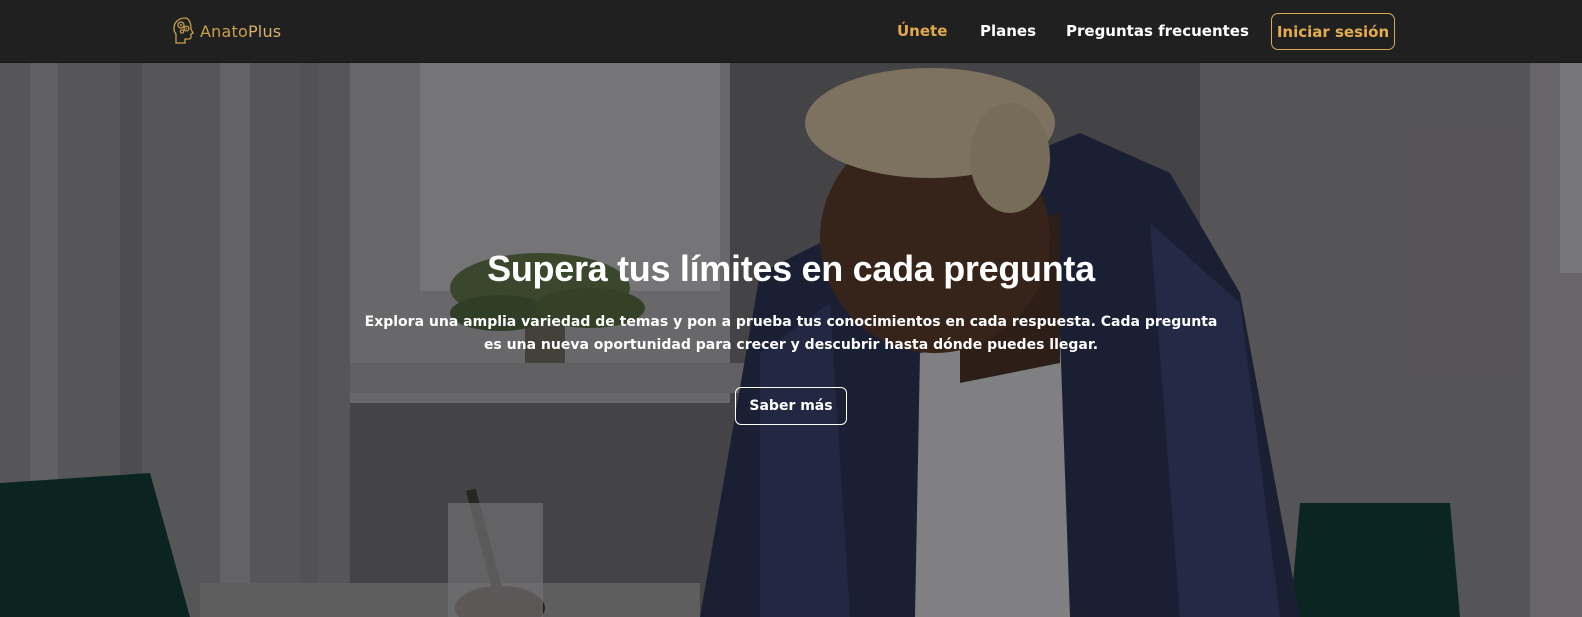 Image resolution: width=1582 pixels, height=617 pixels. What do you see at coordinates (1333, 31) in the screenshot?
I see `login-button: Iniciar sesión` at bounding box center [1333, 31].